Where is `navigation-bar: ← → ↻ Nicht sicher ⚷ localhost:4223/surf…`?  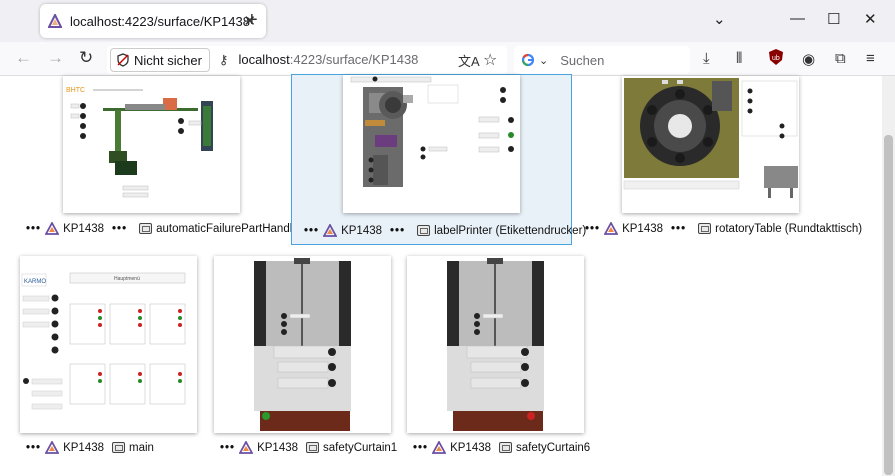 navigation-bar: ← → ↻ Nicht sicher ⚷ localhost:4223/surf… is located at coordinates (447, 59).